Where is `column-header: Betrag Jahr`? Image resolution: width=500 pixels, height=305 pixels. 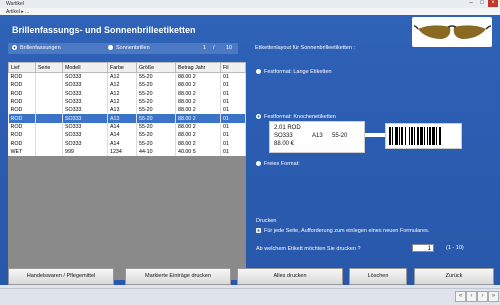 column-header: Betrag Jahr is located at coordinates (198, 67).